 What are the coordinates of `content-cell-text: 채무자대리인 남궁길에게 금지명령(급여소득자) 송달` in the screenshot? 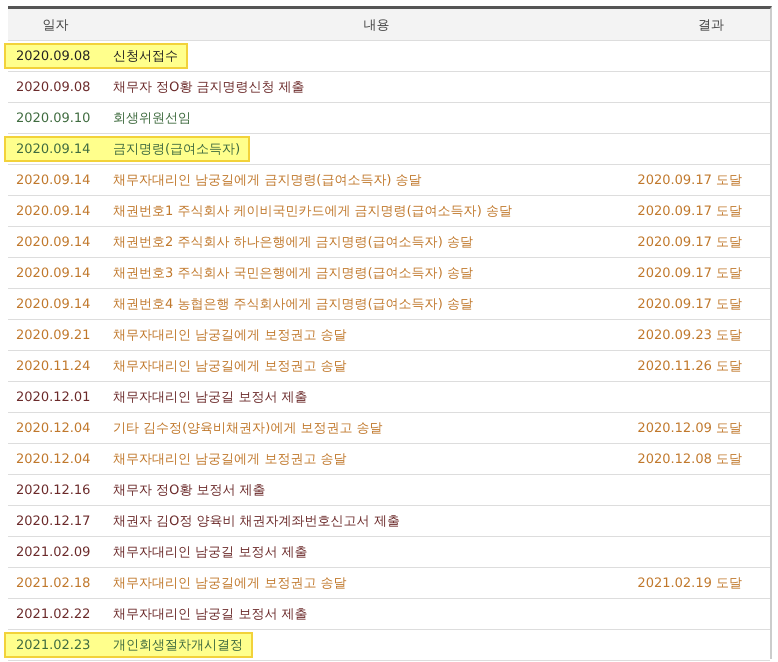 It's located at (267, 180).